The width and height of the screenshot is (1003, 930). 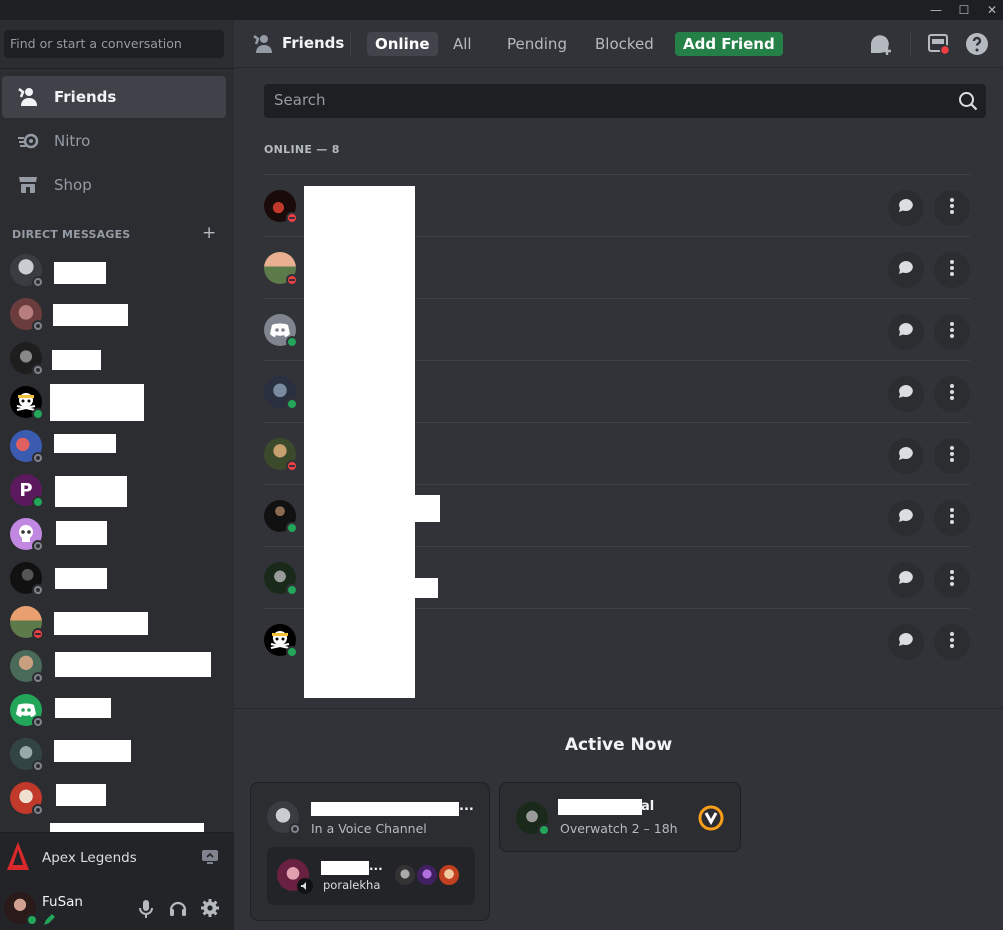 What do you see at coordinates (146, 911) in the screenshot?
I see `microphone-icon` at bounding box center [146, 911].